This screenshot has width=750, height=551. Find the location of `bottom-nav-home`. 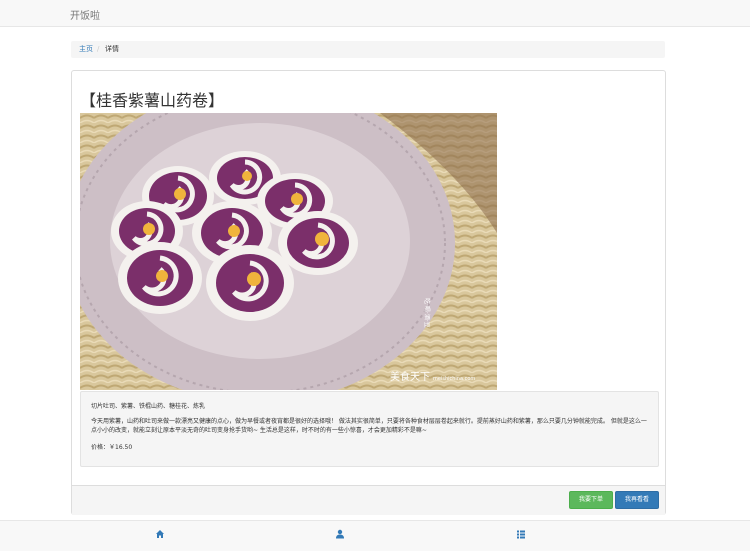

bottom-nav-home is located at coordinates (160, 536).